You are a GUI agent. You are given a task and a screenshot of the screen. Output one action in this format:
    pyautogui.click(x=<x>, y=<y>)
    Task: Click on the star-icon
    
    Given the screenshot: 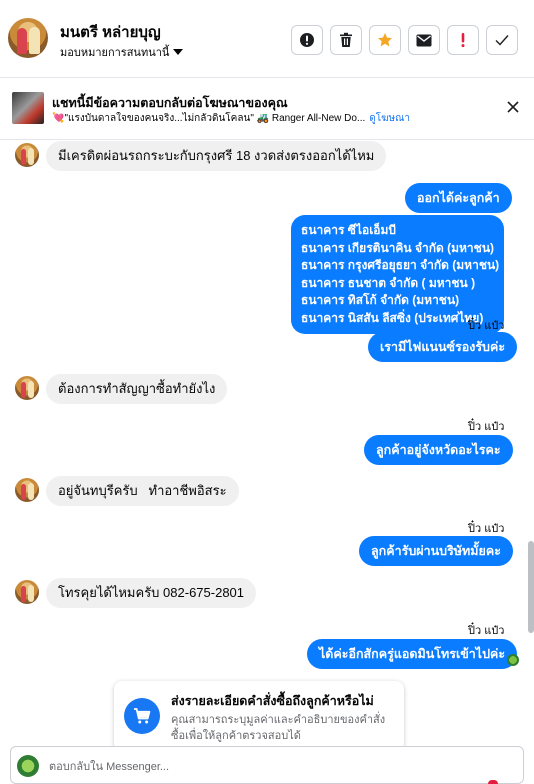 What is the action you would take?
    pyautogui.click(x=385, y=40)
    